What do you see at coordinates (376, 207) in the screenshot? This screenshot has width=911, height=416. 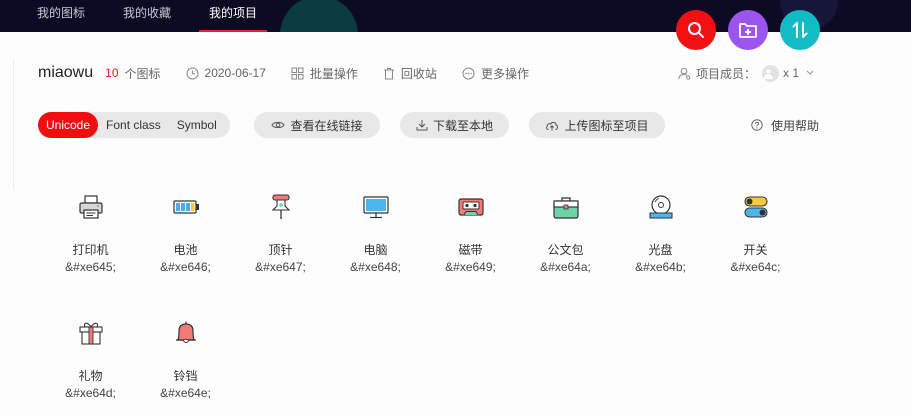 I see `computer-icon` at bounding box center [376, 207].